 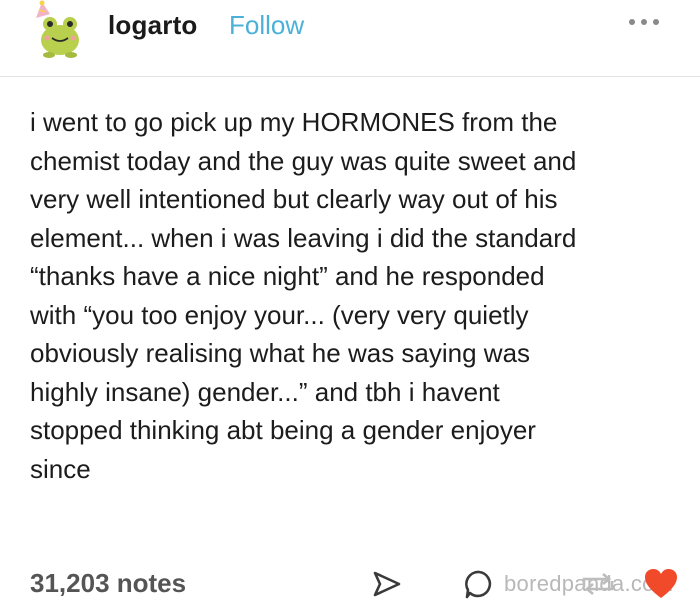 I want to click on heart-icon, so click(x=661, y=584).